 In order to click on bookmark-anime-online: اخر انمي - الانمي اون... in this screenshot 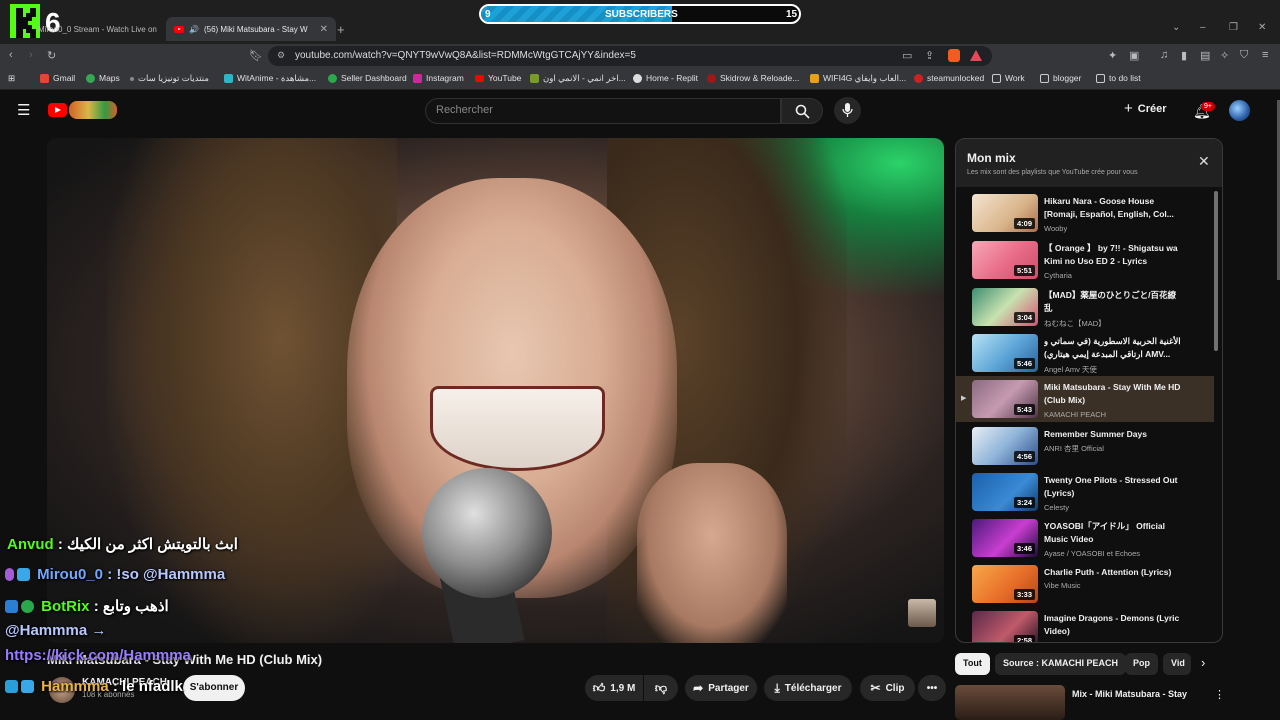, I will do `click(578, 78)`.